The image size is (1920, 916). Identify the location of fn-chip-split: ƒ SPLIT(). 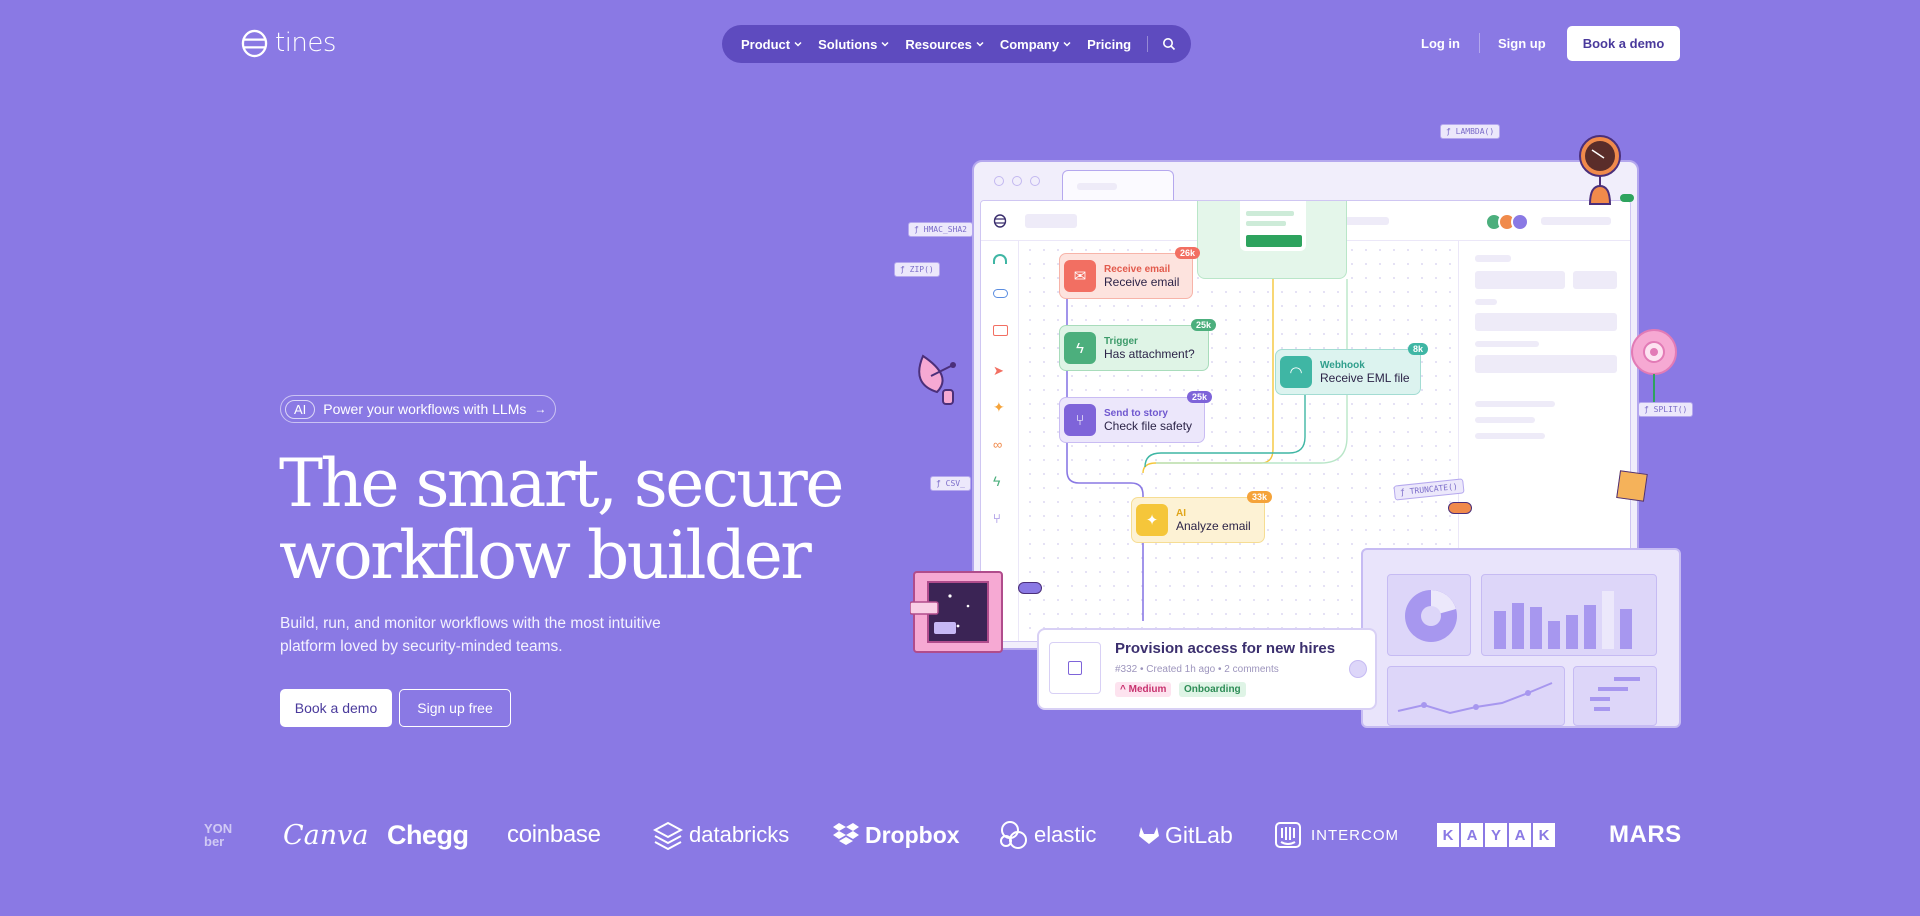
(1666, 409).